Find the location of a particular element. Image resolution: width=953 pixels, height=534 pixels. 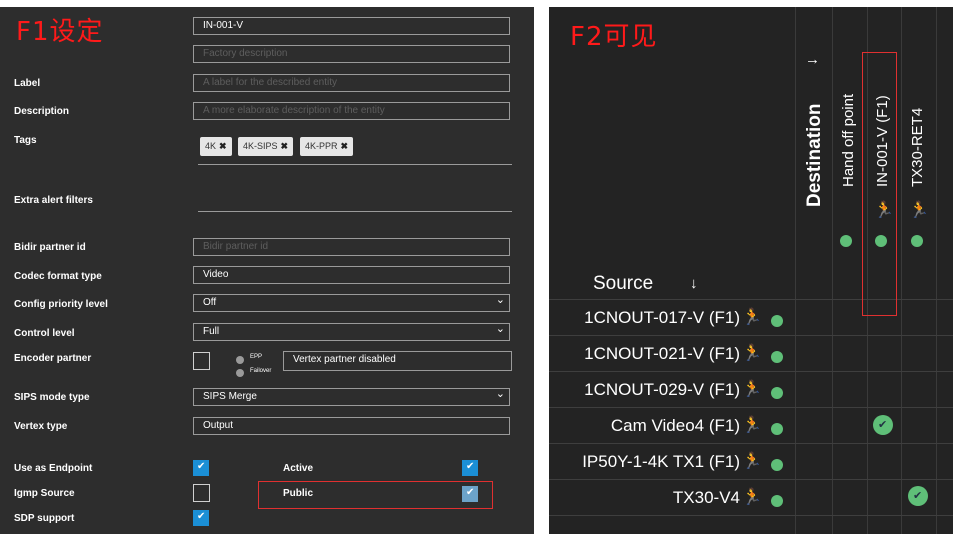

tag-chip: 4K-PPR ✖ is located at coordinates (327, 146).